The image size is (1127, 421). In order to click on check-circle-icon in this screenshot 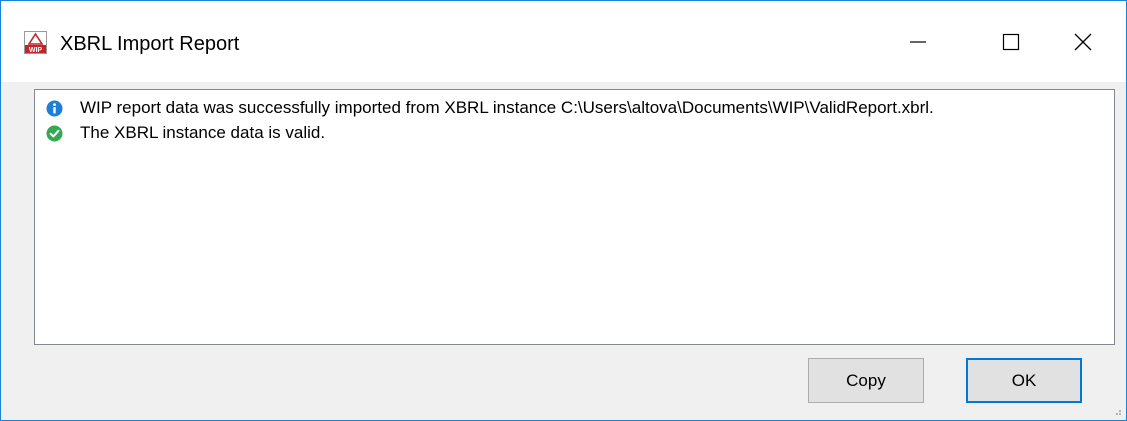, I will do `click(54, 133)`.